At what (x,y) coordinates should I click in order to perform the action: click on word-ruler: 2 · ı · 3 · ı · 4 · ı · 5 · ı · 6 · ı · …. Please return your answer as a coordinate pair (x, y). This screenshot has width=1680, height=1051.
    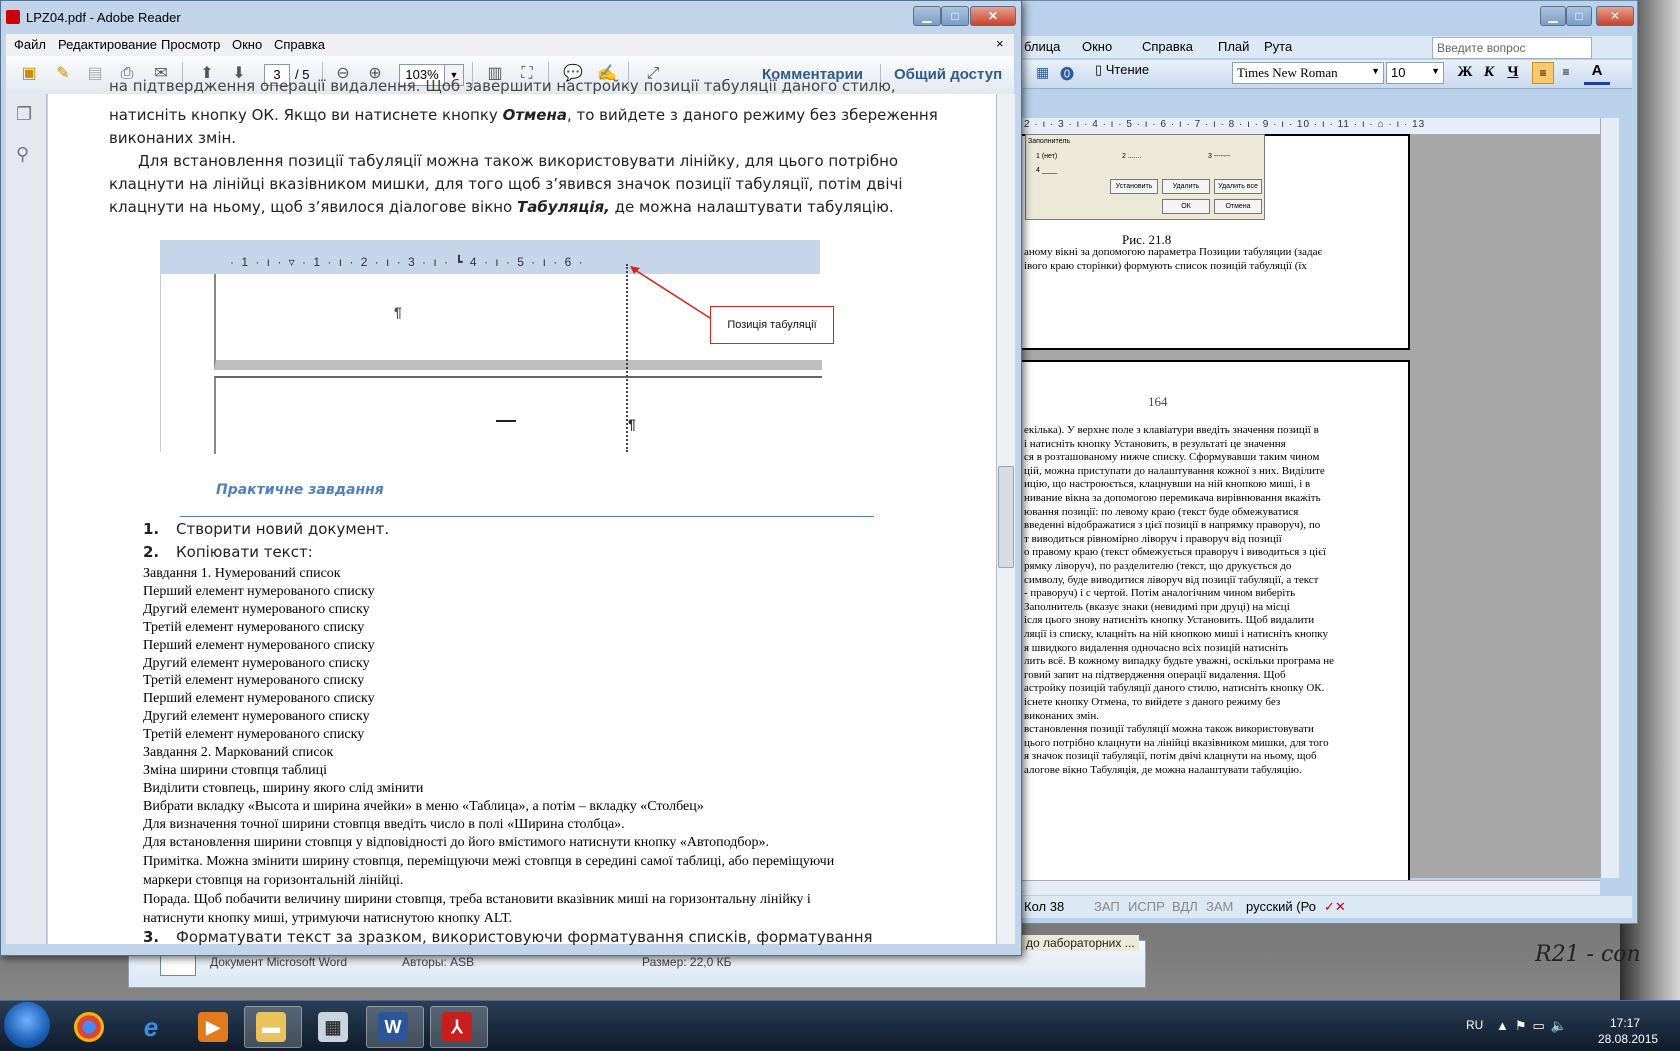
    Looking at the image, I should click on (1310, 126).